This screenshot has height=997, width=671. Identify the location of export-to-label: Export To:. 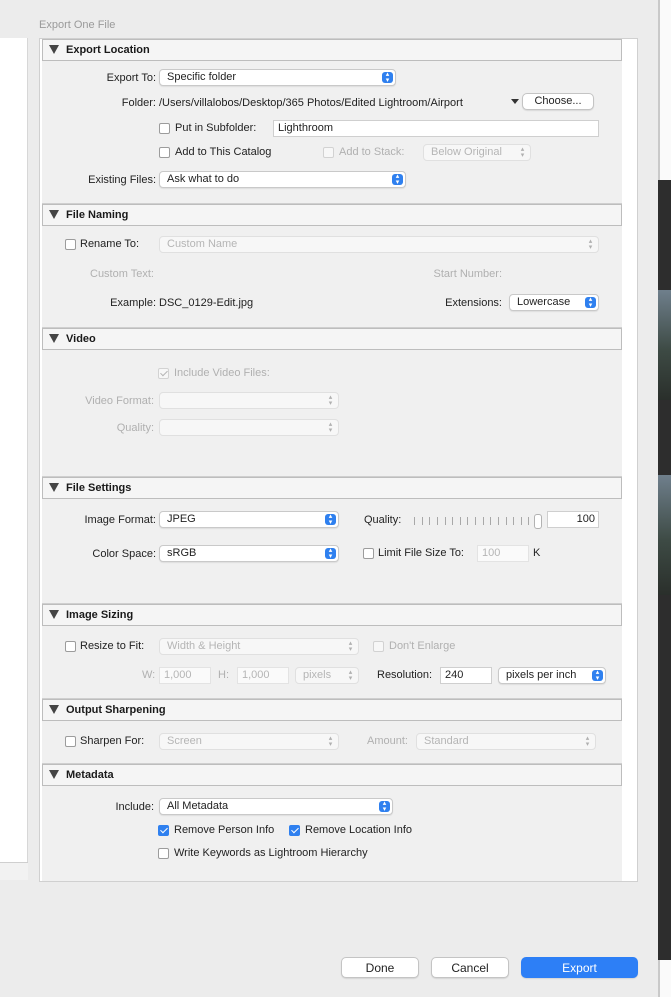
(131, 78).